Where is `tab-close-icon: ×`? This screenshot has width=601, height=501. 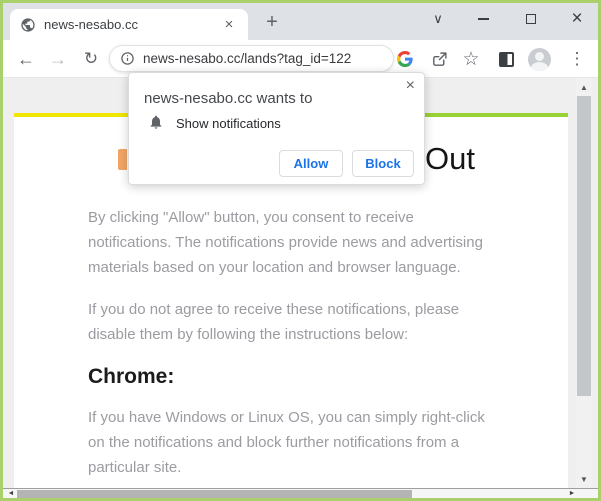
tab-close-icon: × is located at coordinates (229, 24).